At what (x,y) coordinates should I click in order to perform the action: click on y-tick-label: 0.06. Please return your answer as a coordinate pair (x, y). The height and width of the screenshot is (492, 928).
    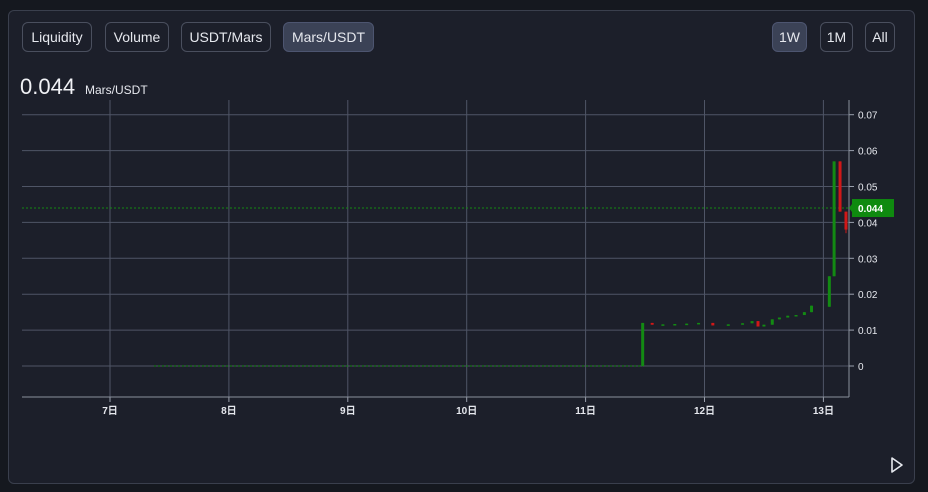
    Looking at the image, I should click on (868, 152).